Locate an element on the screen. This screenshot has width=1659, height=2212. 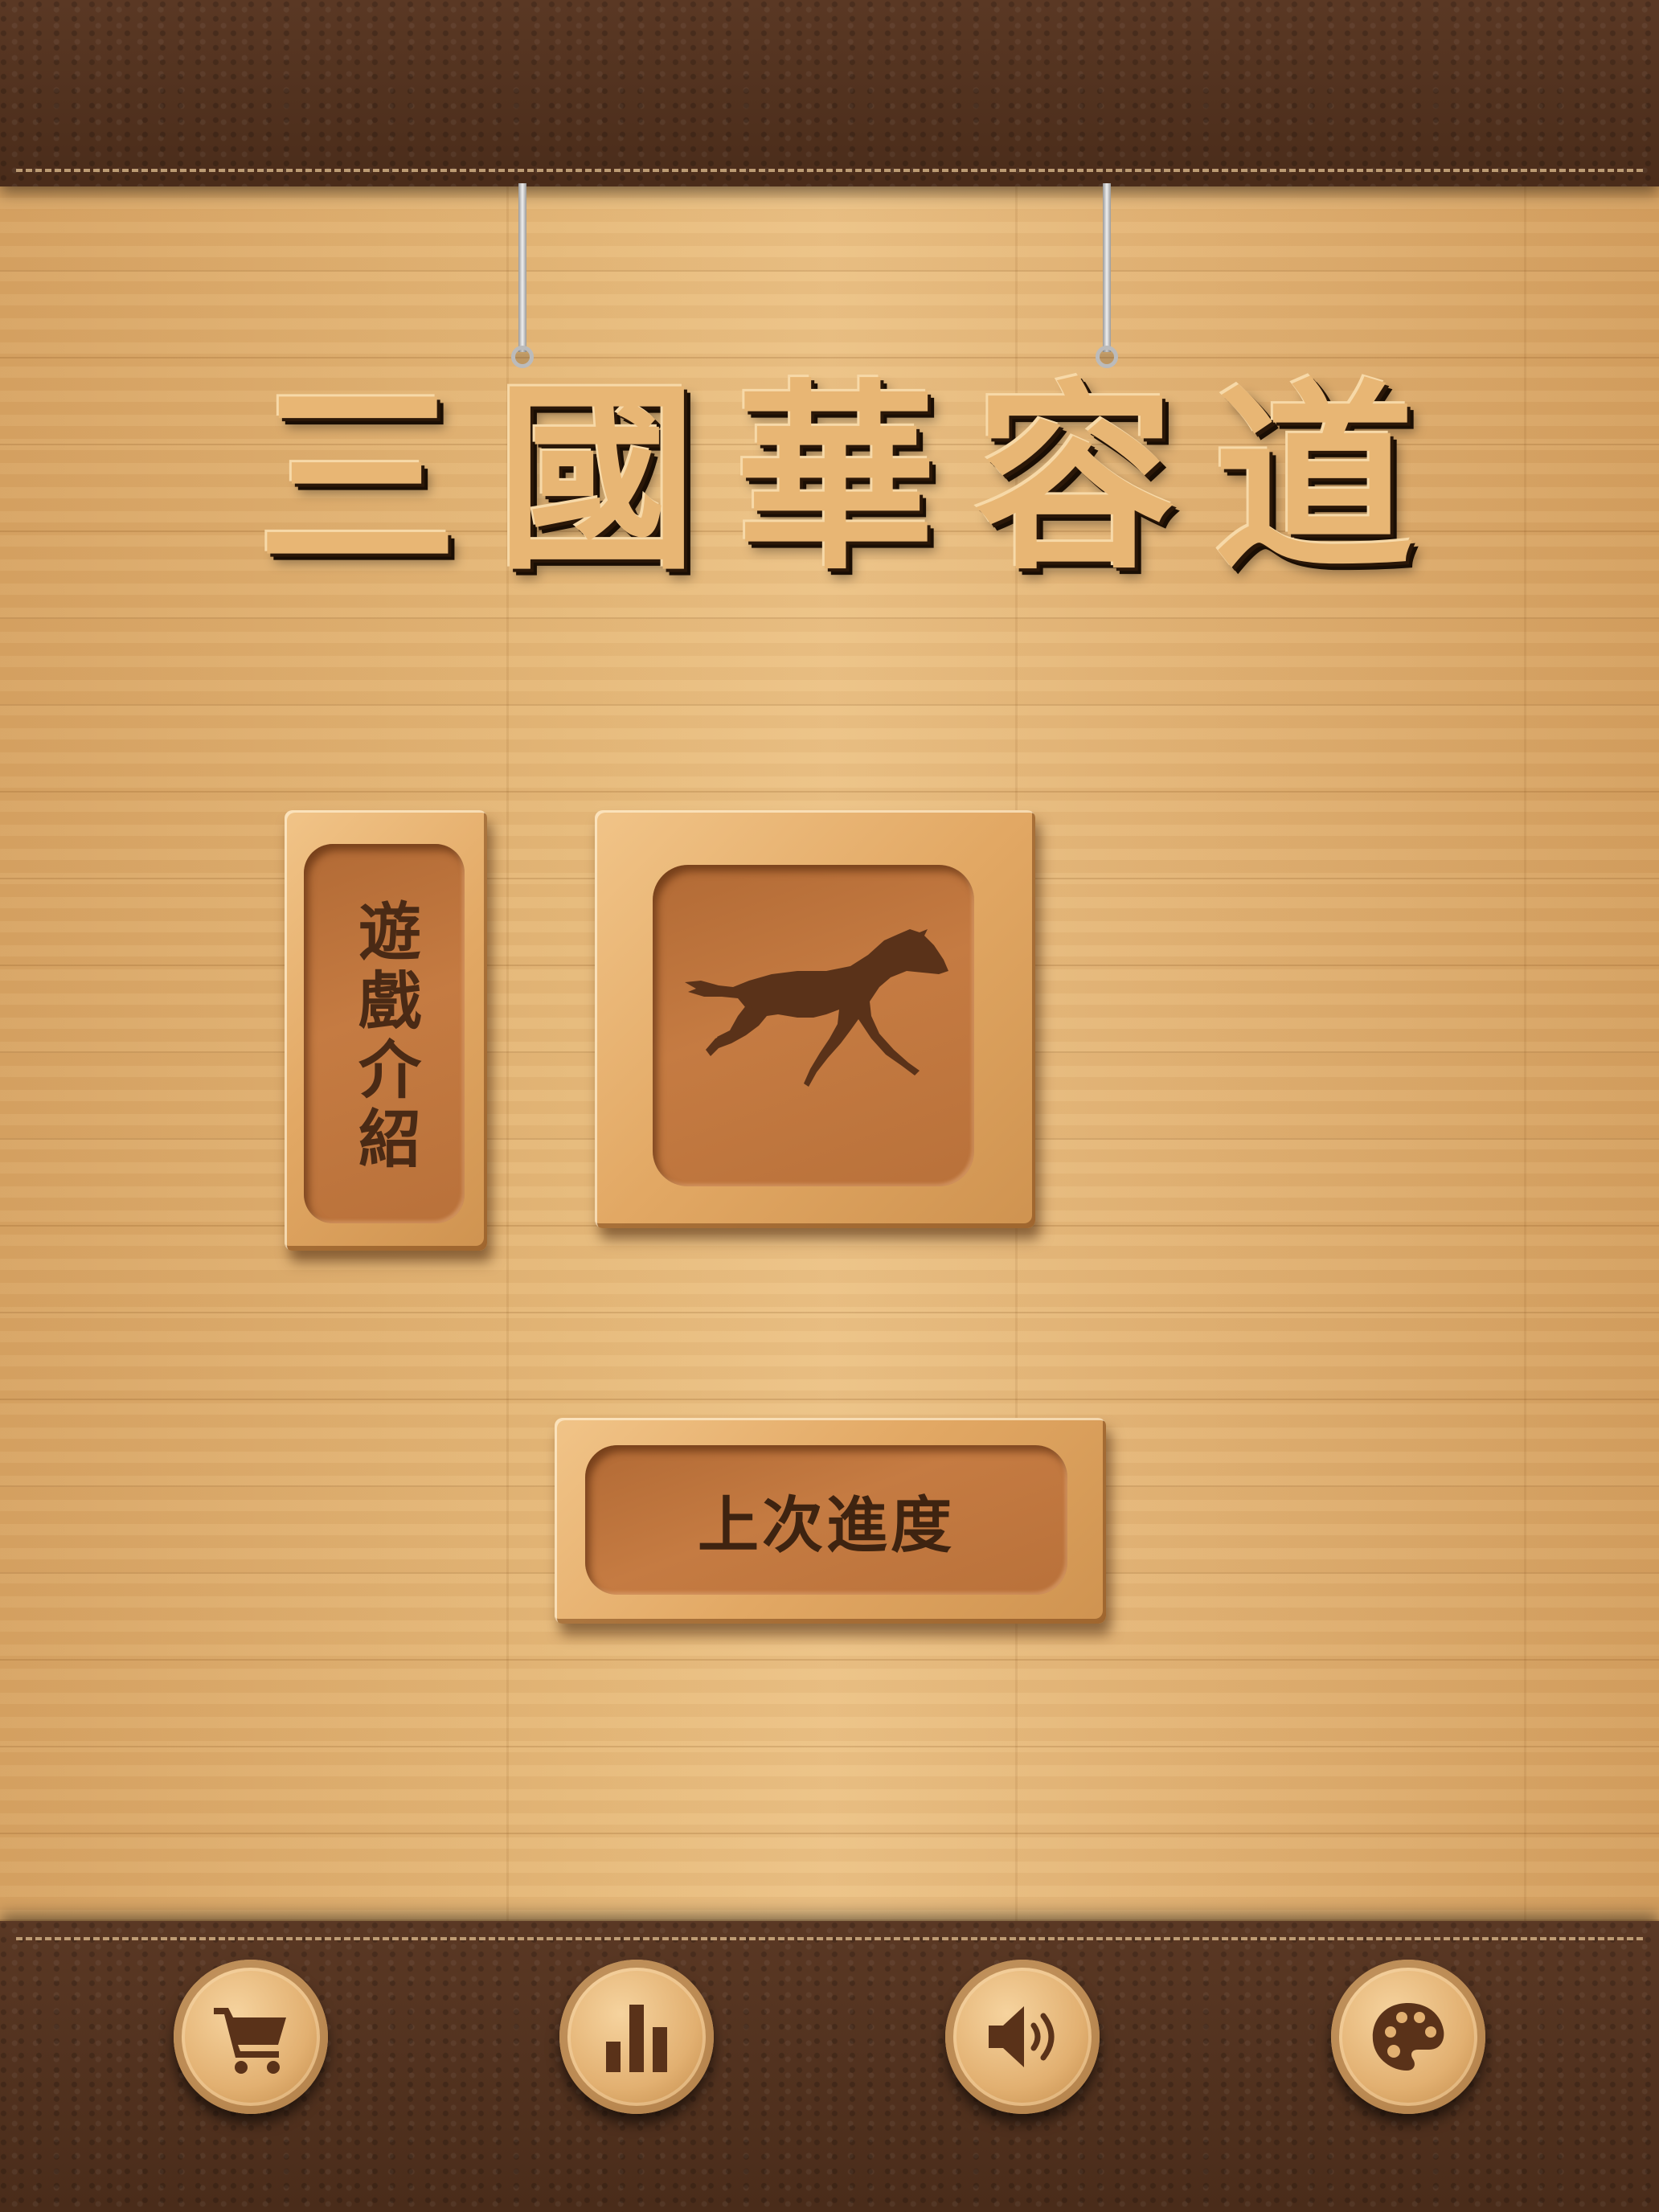
game-title: 三 國 華 容 道 is located at coordinates (836, 478).